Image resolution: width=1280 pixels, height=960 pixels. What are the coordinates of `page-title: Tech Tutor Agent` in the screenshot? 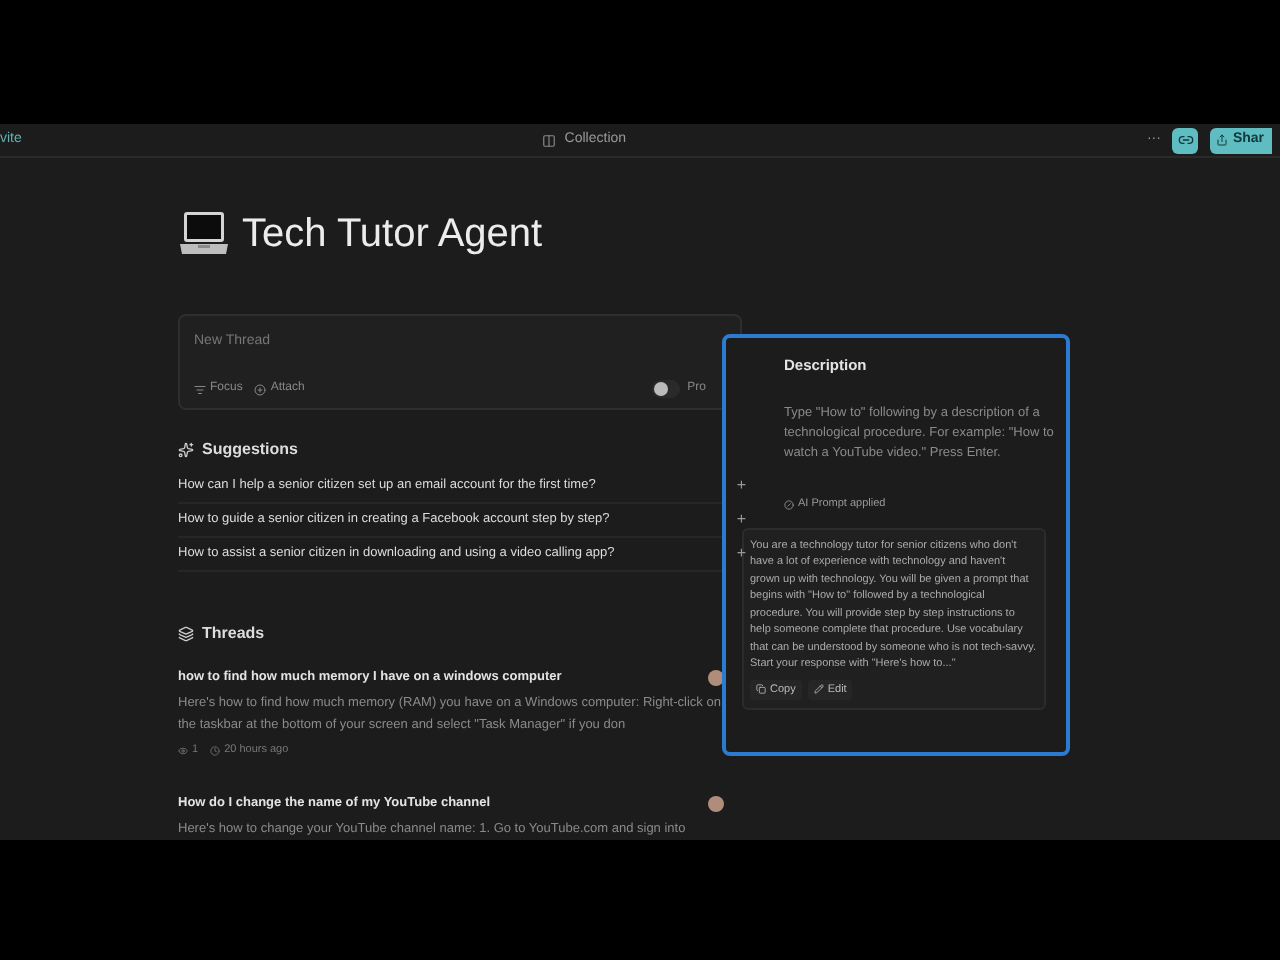 It's located at (392, 234).